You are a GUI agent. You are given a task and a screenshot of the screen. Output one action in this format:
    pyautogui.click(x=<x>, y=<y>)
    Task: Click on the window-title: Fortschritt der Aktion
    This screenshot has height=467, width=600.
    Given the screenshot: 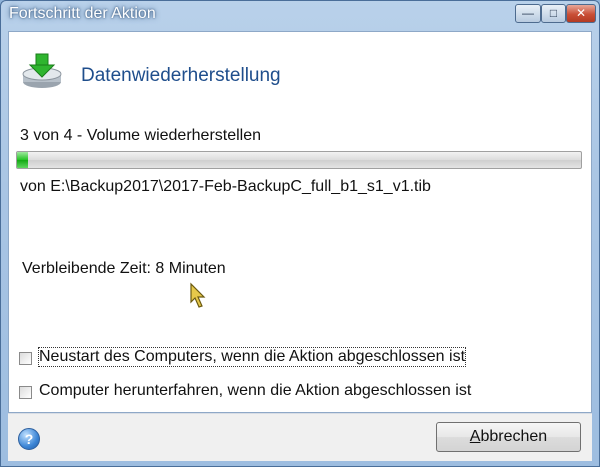 What is the action you would take?
    pyautogui.click(x=82, y=13)
    